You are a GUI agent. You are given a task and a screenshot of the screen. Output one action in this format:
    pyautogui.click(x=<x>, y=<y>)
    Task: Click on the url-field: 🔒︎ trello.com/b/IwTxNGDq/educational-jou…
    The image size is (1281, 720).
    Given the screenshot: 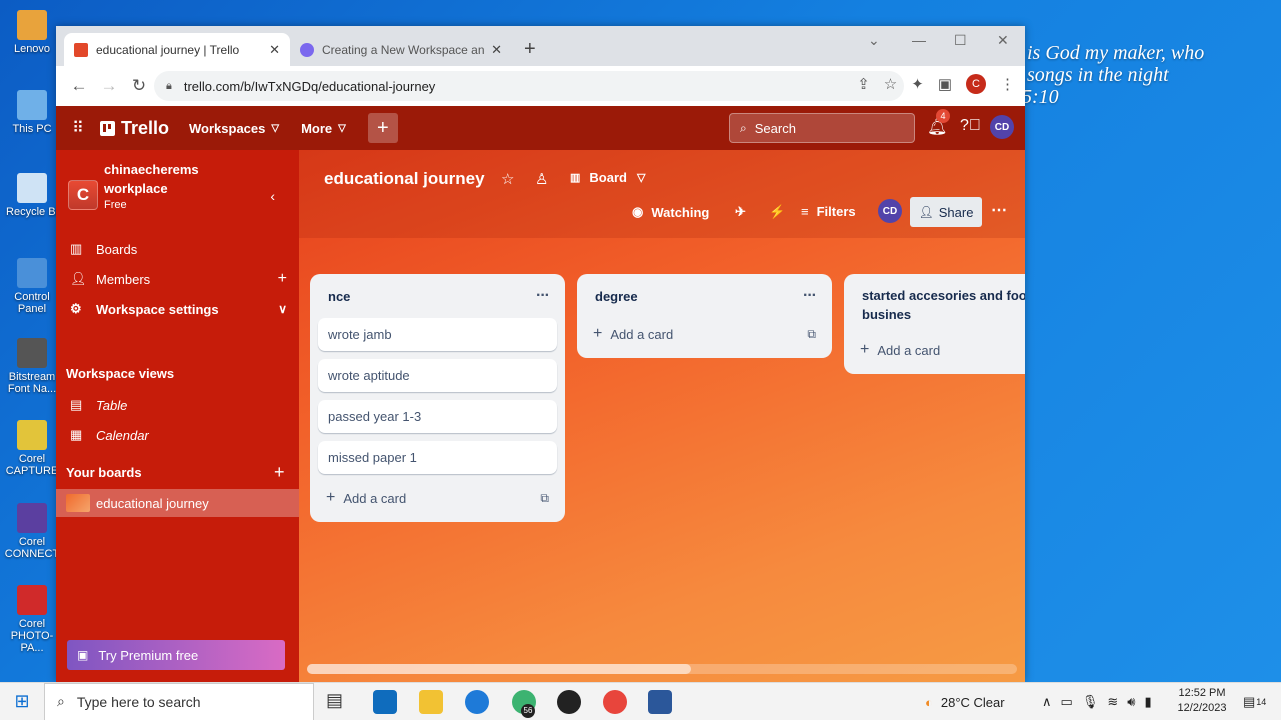 What is the action you would take?
    pyautogui.click(x=529, y=86)
    